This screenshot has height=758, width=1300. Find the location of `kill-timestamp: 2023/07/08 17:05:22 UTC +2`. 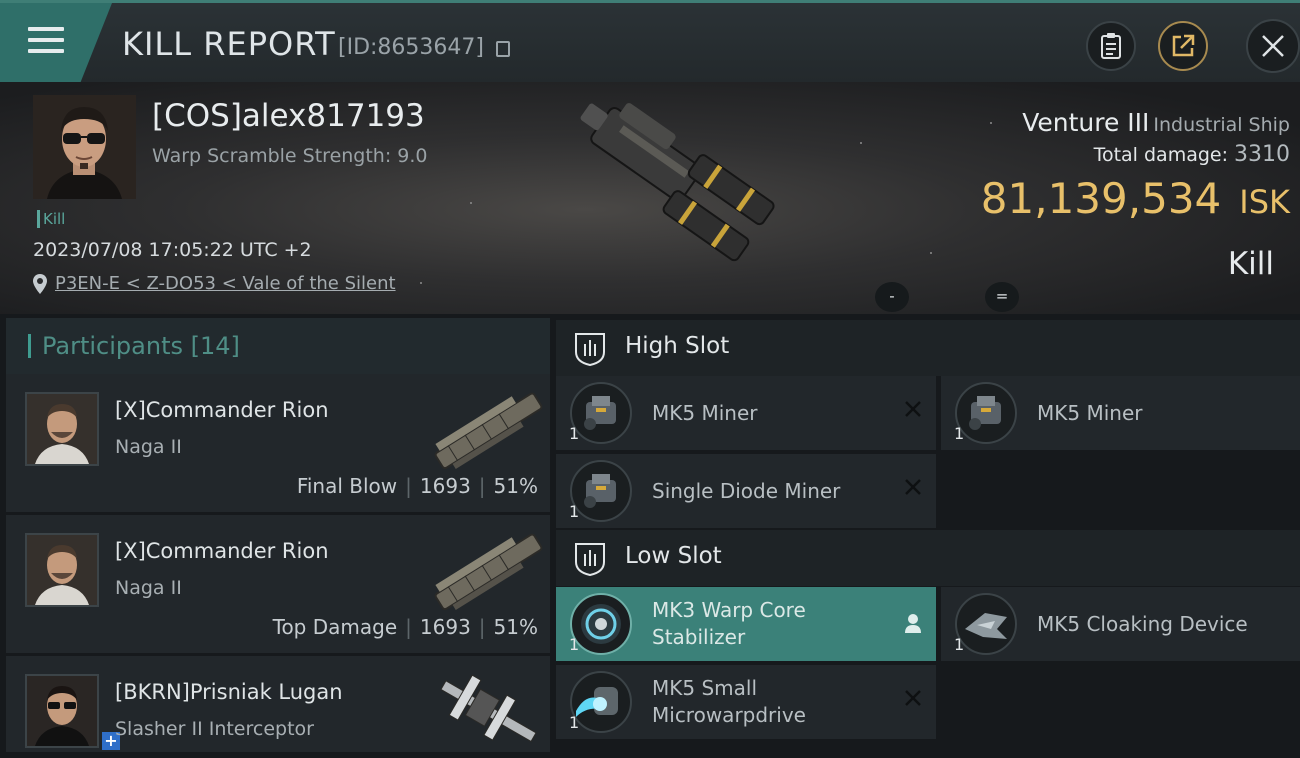

kill-timestamp: 2023/07/08 17:05:22 UTC +2 is located at coordinates (172, 250).